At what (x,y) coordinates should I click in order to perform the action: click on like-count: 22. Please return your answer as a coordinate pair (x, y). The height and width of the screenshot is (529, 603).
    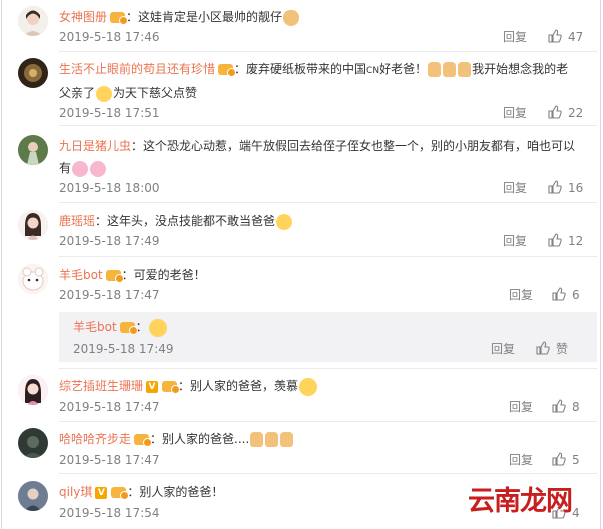
    Looking at the image, I should click on (576, 113).